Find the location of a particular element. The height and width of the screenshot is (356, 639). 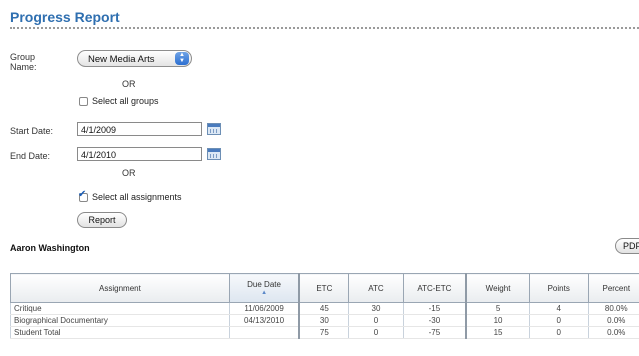

group-select: New Media Arts ▲ ▼ is located at coordinates (134, 58).